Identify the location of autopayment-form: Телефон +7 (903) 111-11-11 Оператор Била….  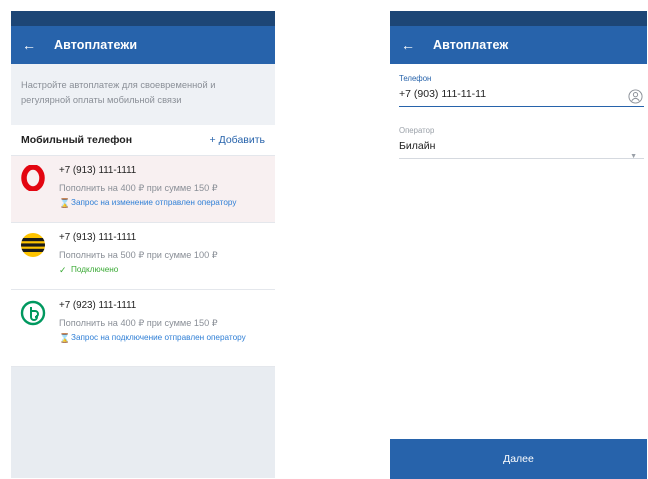
(518, 112).